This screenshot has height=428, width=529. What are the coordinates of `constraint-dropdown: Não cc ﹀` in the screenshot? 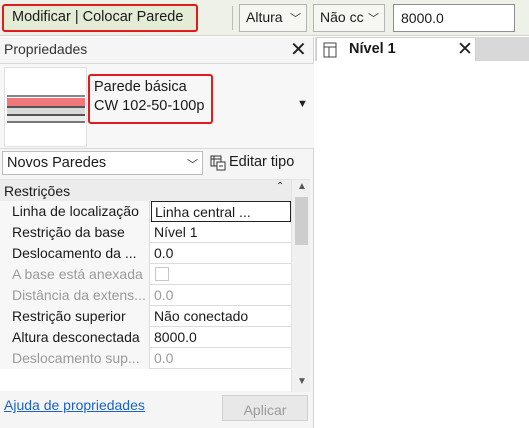 It's located at (349, 18).